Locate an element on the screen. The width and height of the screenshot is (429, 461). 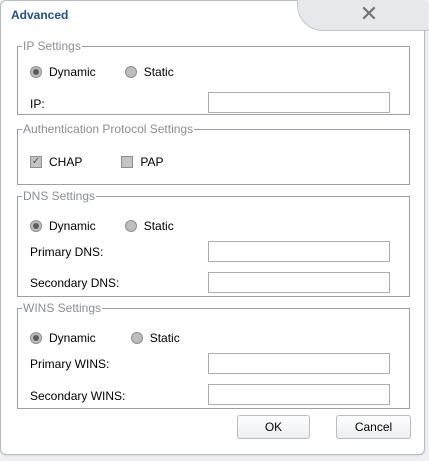
ip-dynamic-option: Dynamic is located at coordinates (63, 72).